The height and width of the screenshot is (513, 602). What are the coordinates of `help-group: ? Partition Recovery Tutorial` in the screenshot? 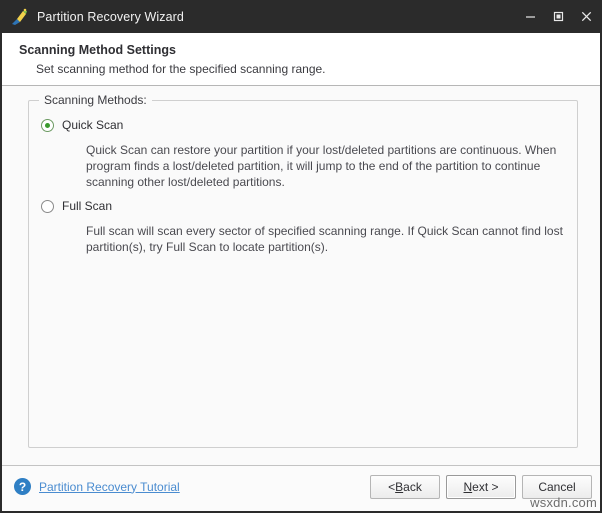 It's located at (97, 486).